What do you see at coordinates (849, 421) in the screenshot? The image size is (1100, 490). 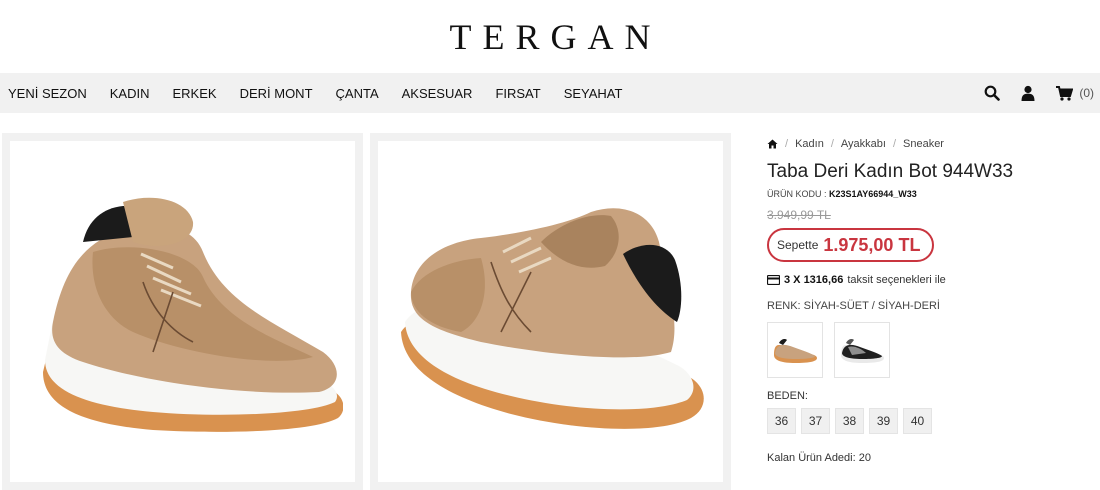 I see `size-option-38: 38` at bounding box center [849, 421].